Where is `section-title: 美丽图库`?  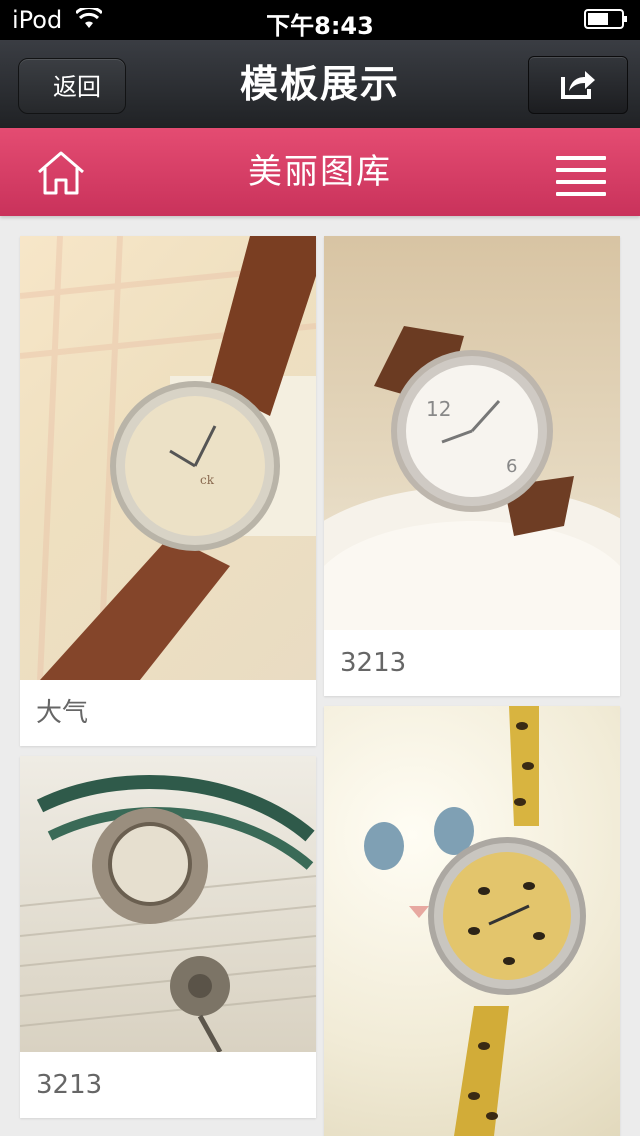 section-title: 美丽图库 is located at coordinates (320, 172).